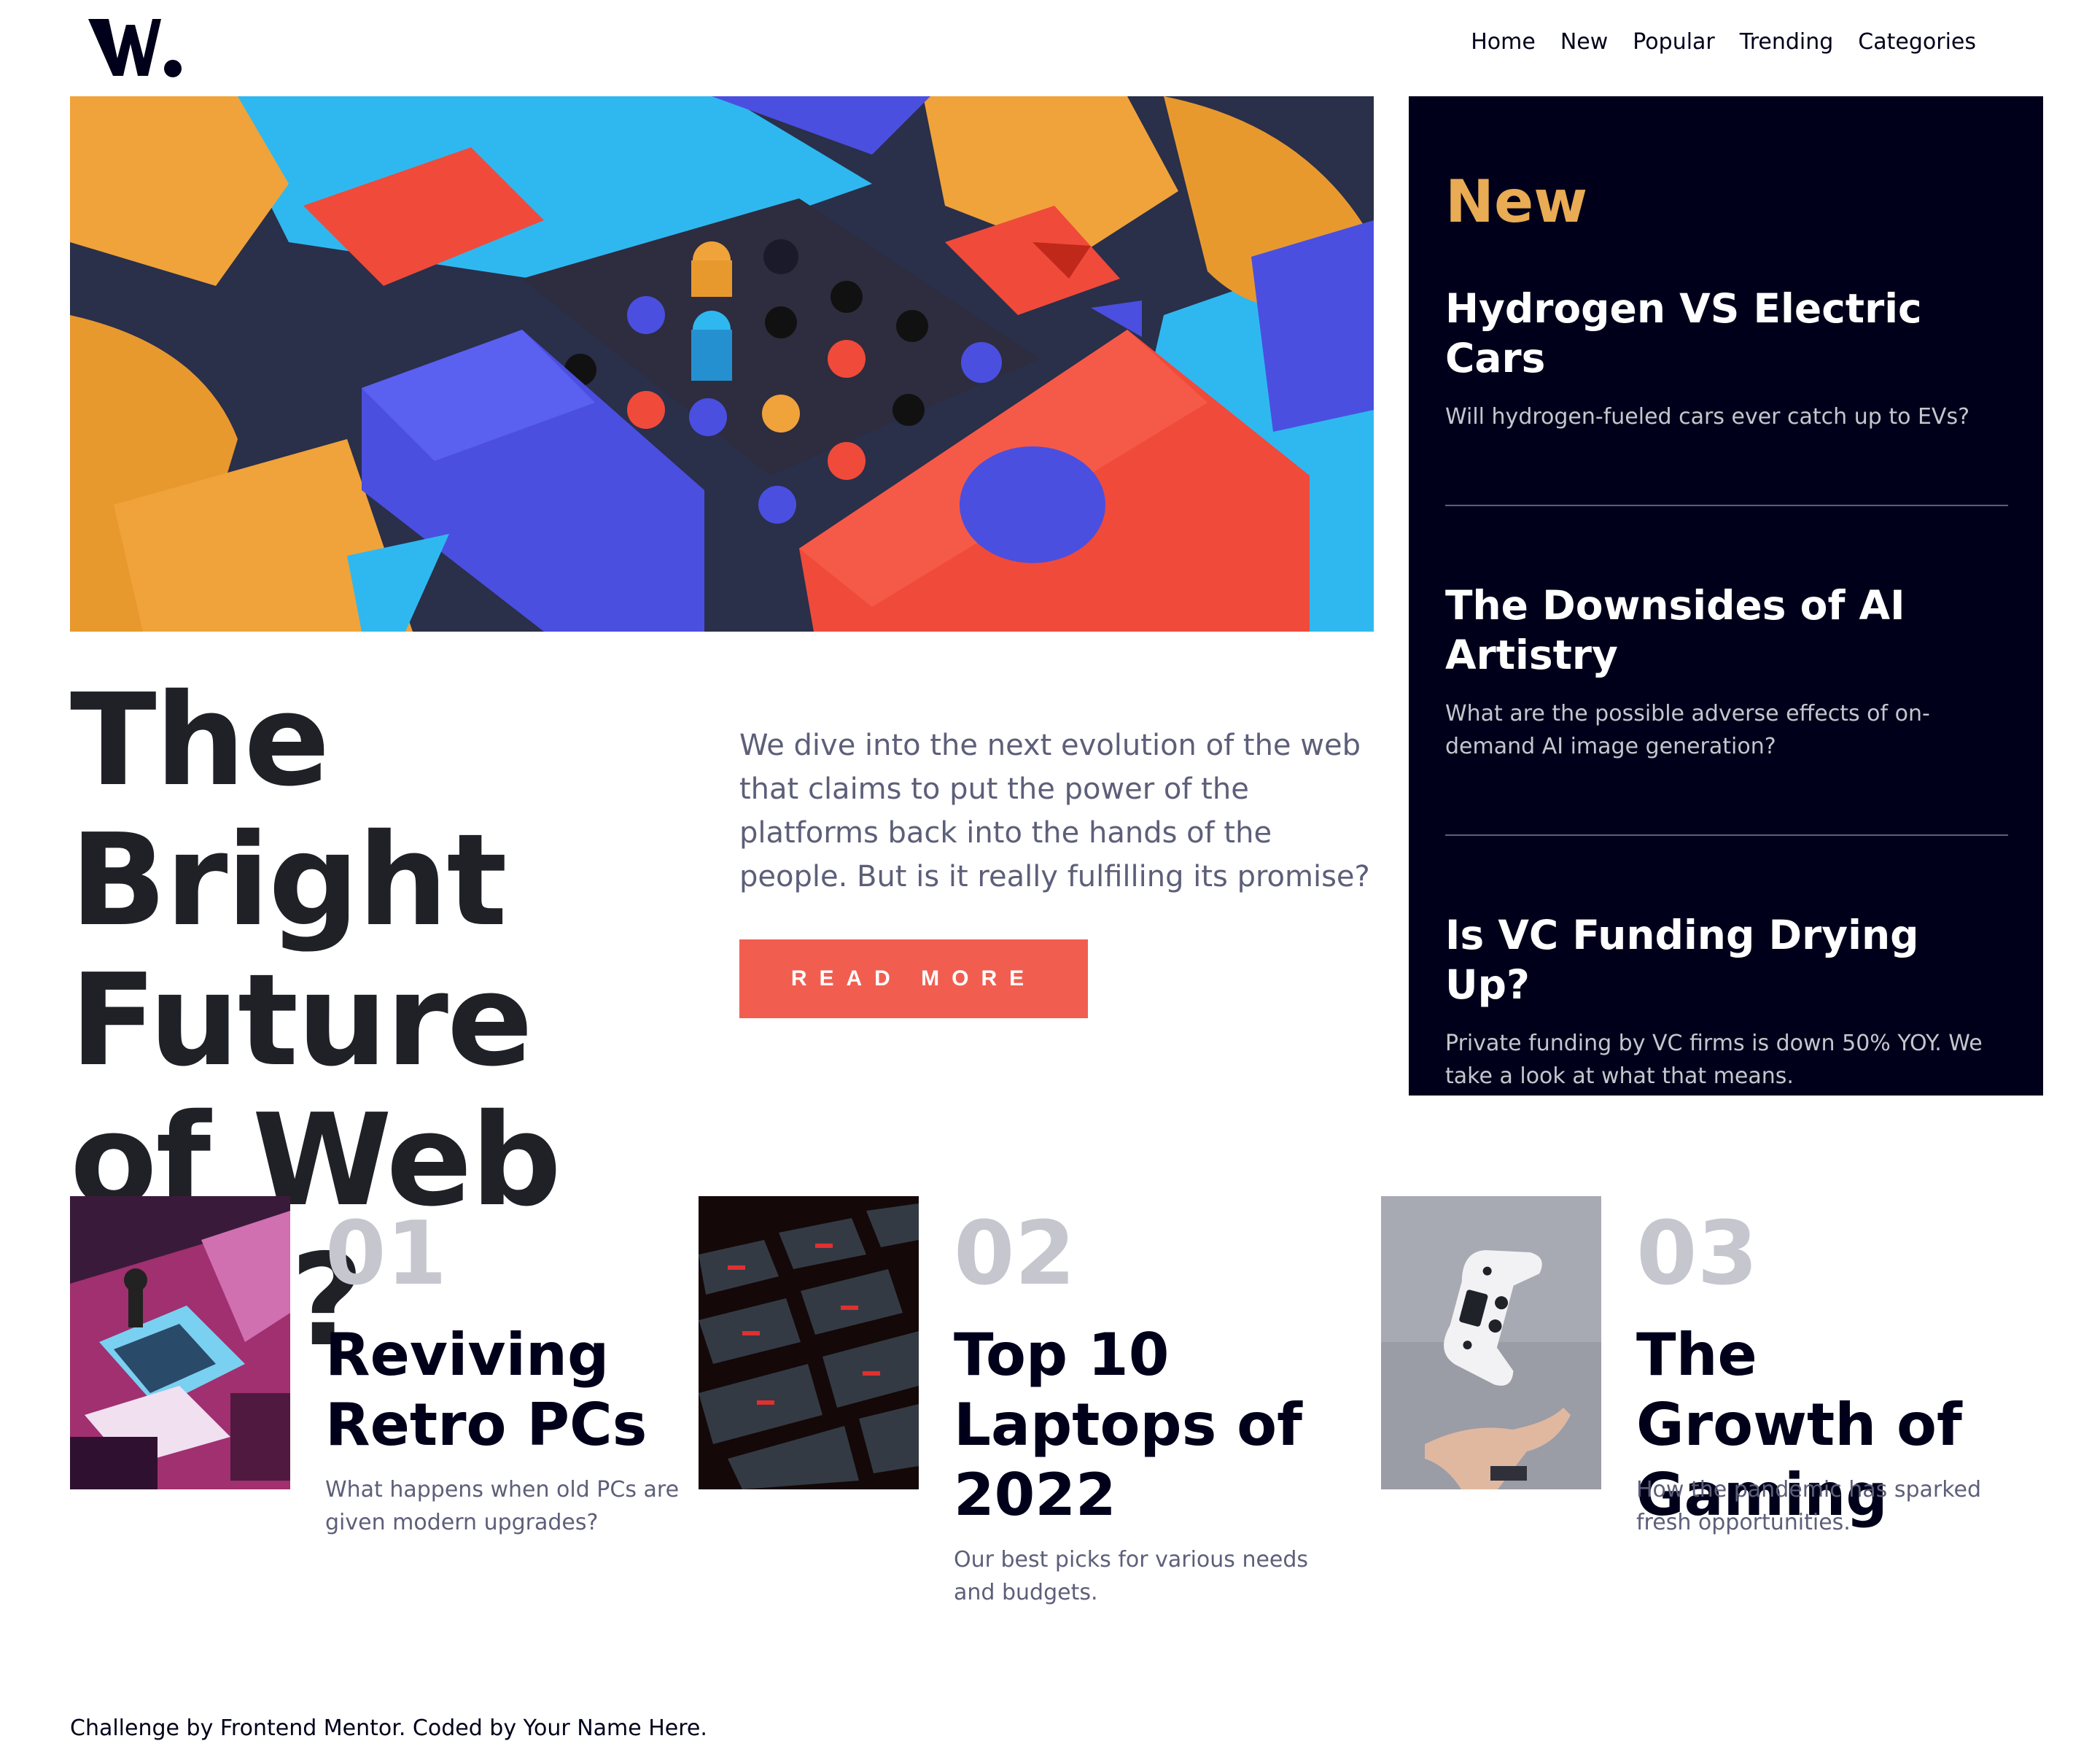 The width and height of the screenshot is (2100, 1741). Describe the element at coordinates (1787, 42) in the screenshot. I see `nav-trending: Trending` at that location.